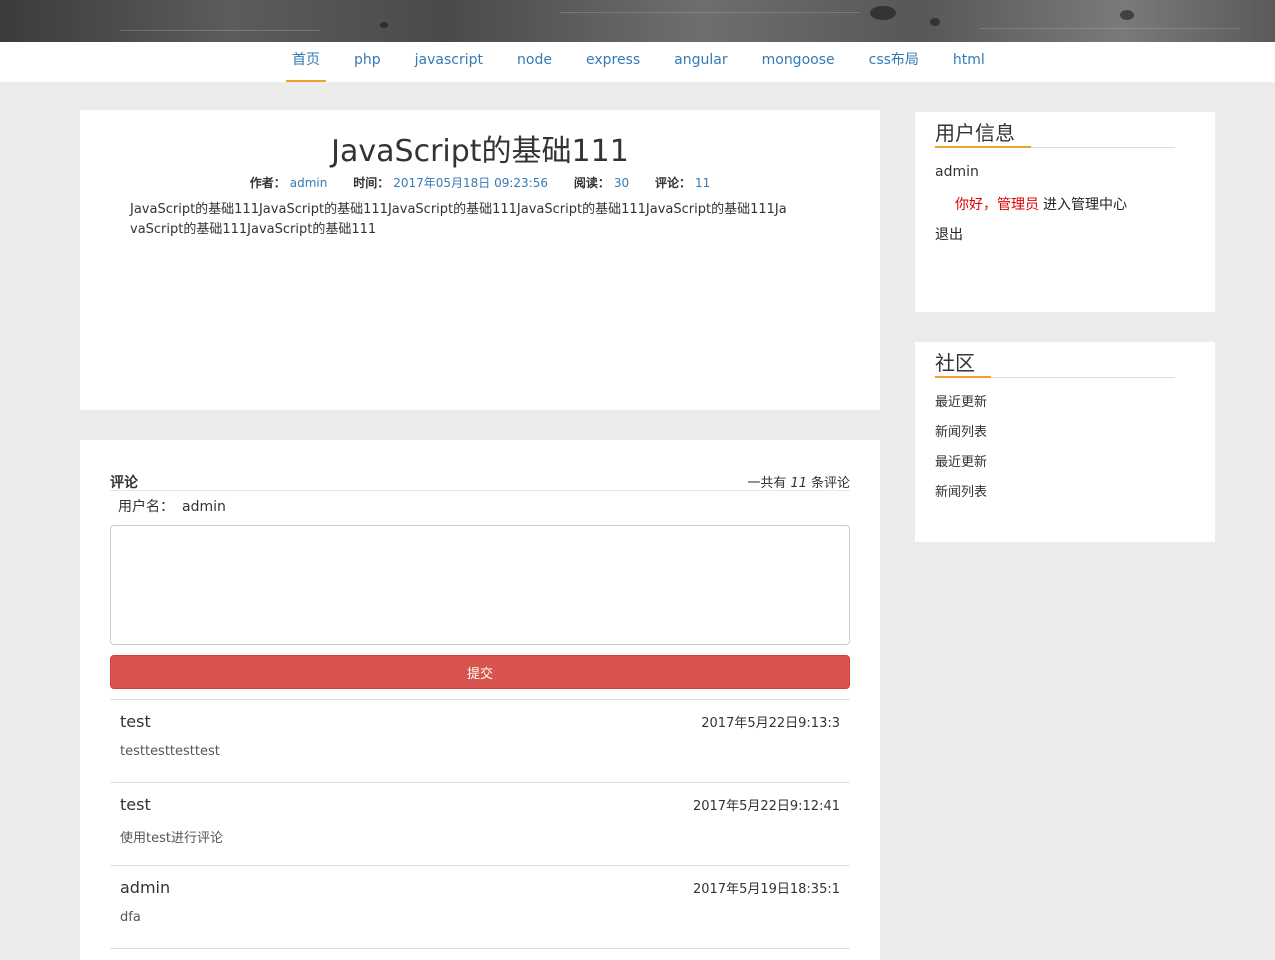 This screenshot has width=1275, height=960. I want to click on comment-text: dfa, so click(130, 917).